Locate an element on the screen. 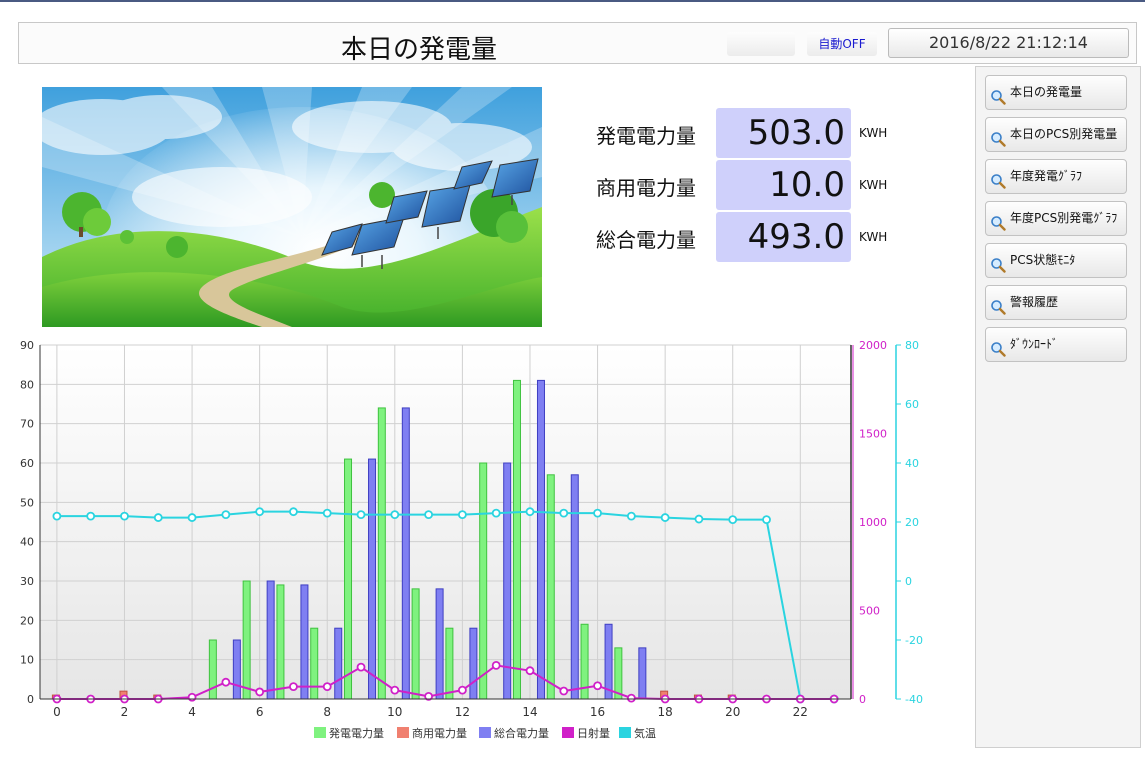 This screenshot has height=771, width=1145. x-tick-label: 6 is located at coordinates (260, 712).